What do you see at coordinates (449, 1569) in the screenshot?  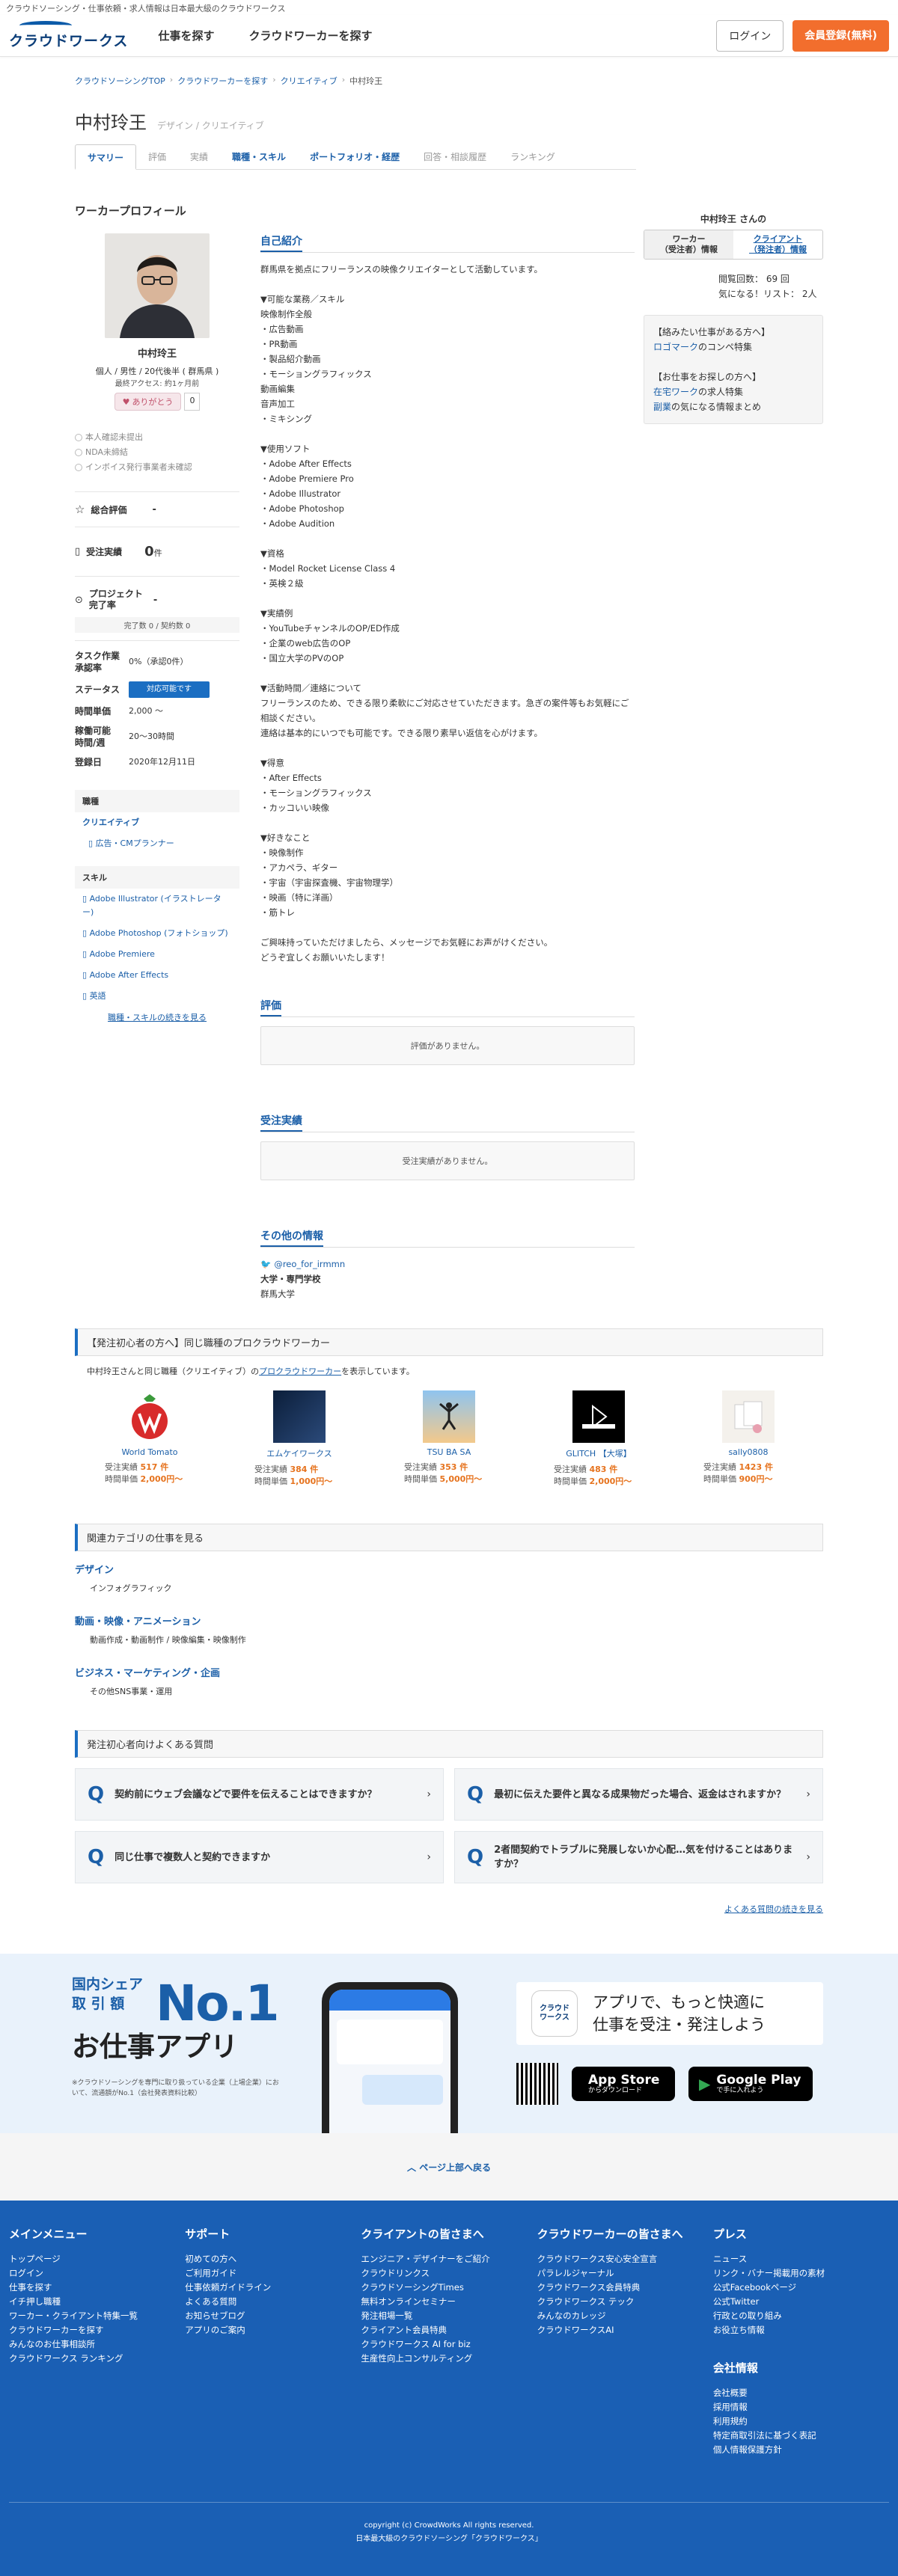 I see `category-design-link: デザイン` at bounding box center [449, 1569].